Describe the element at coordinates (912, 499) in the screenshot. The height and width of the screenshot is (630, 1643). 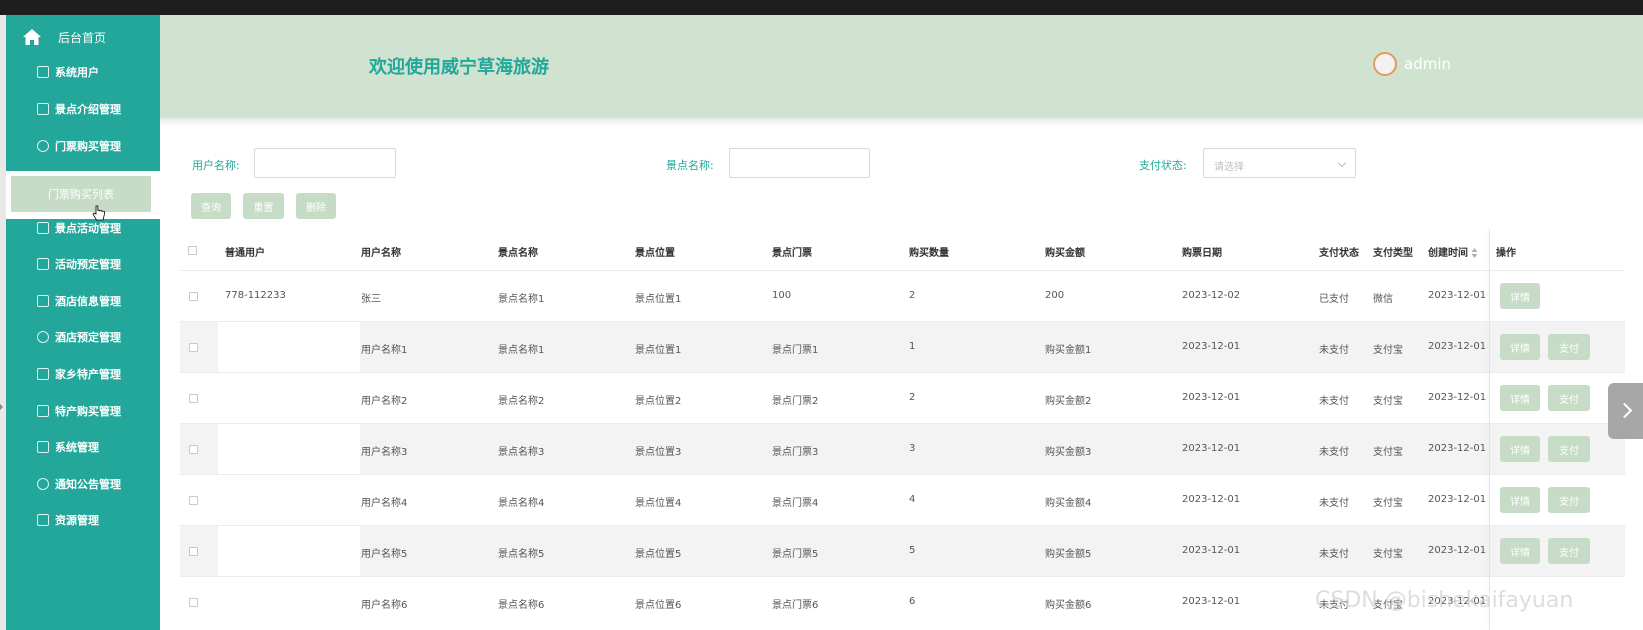
I see `cell-qty: 4` at that location.